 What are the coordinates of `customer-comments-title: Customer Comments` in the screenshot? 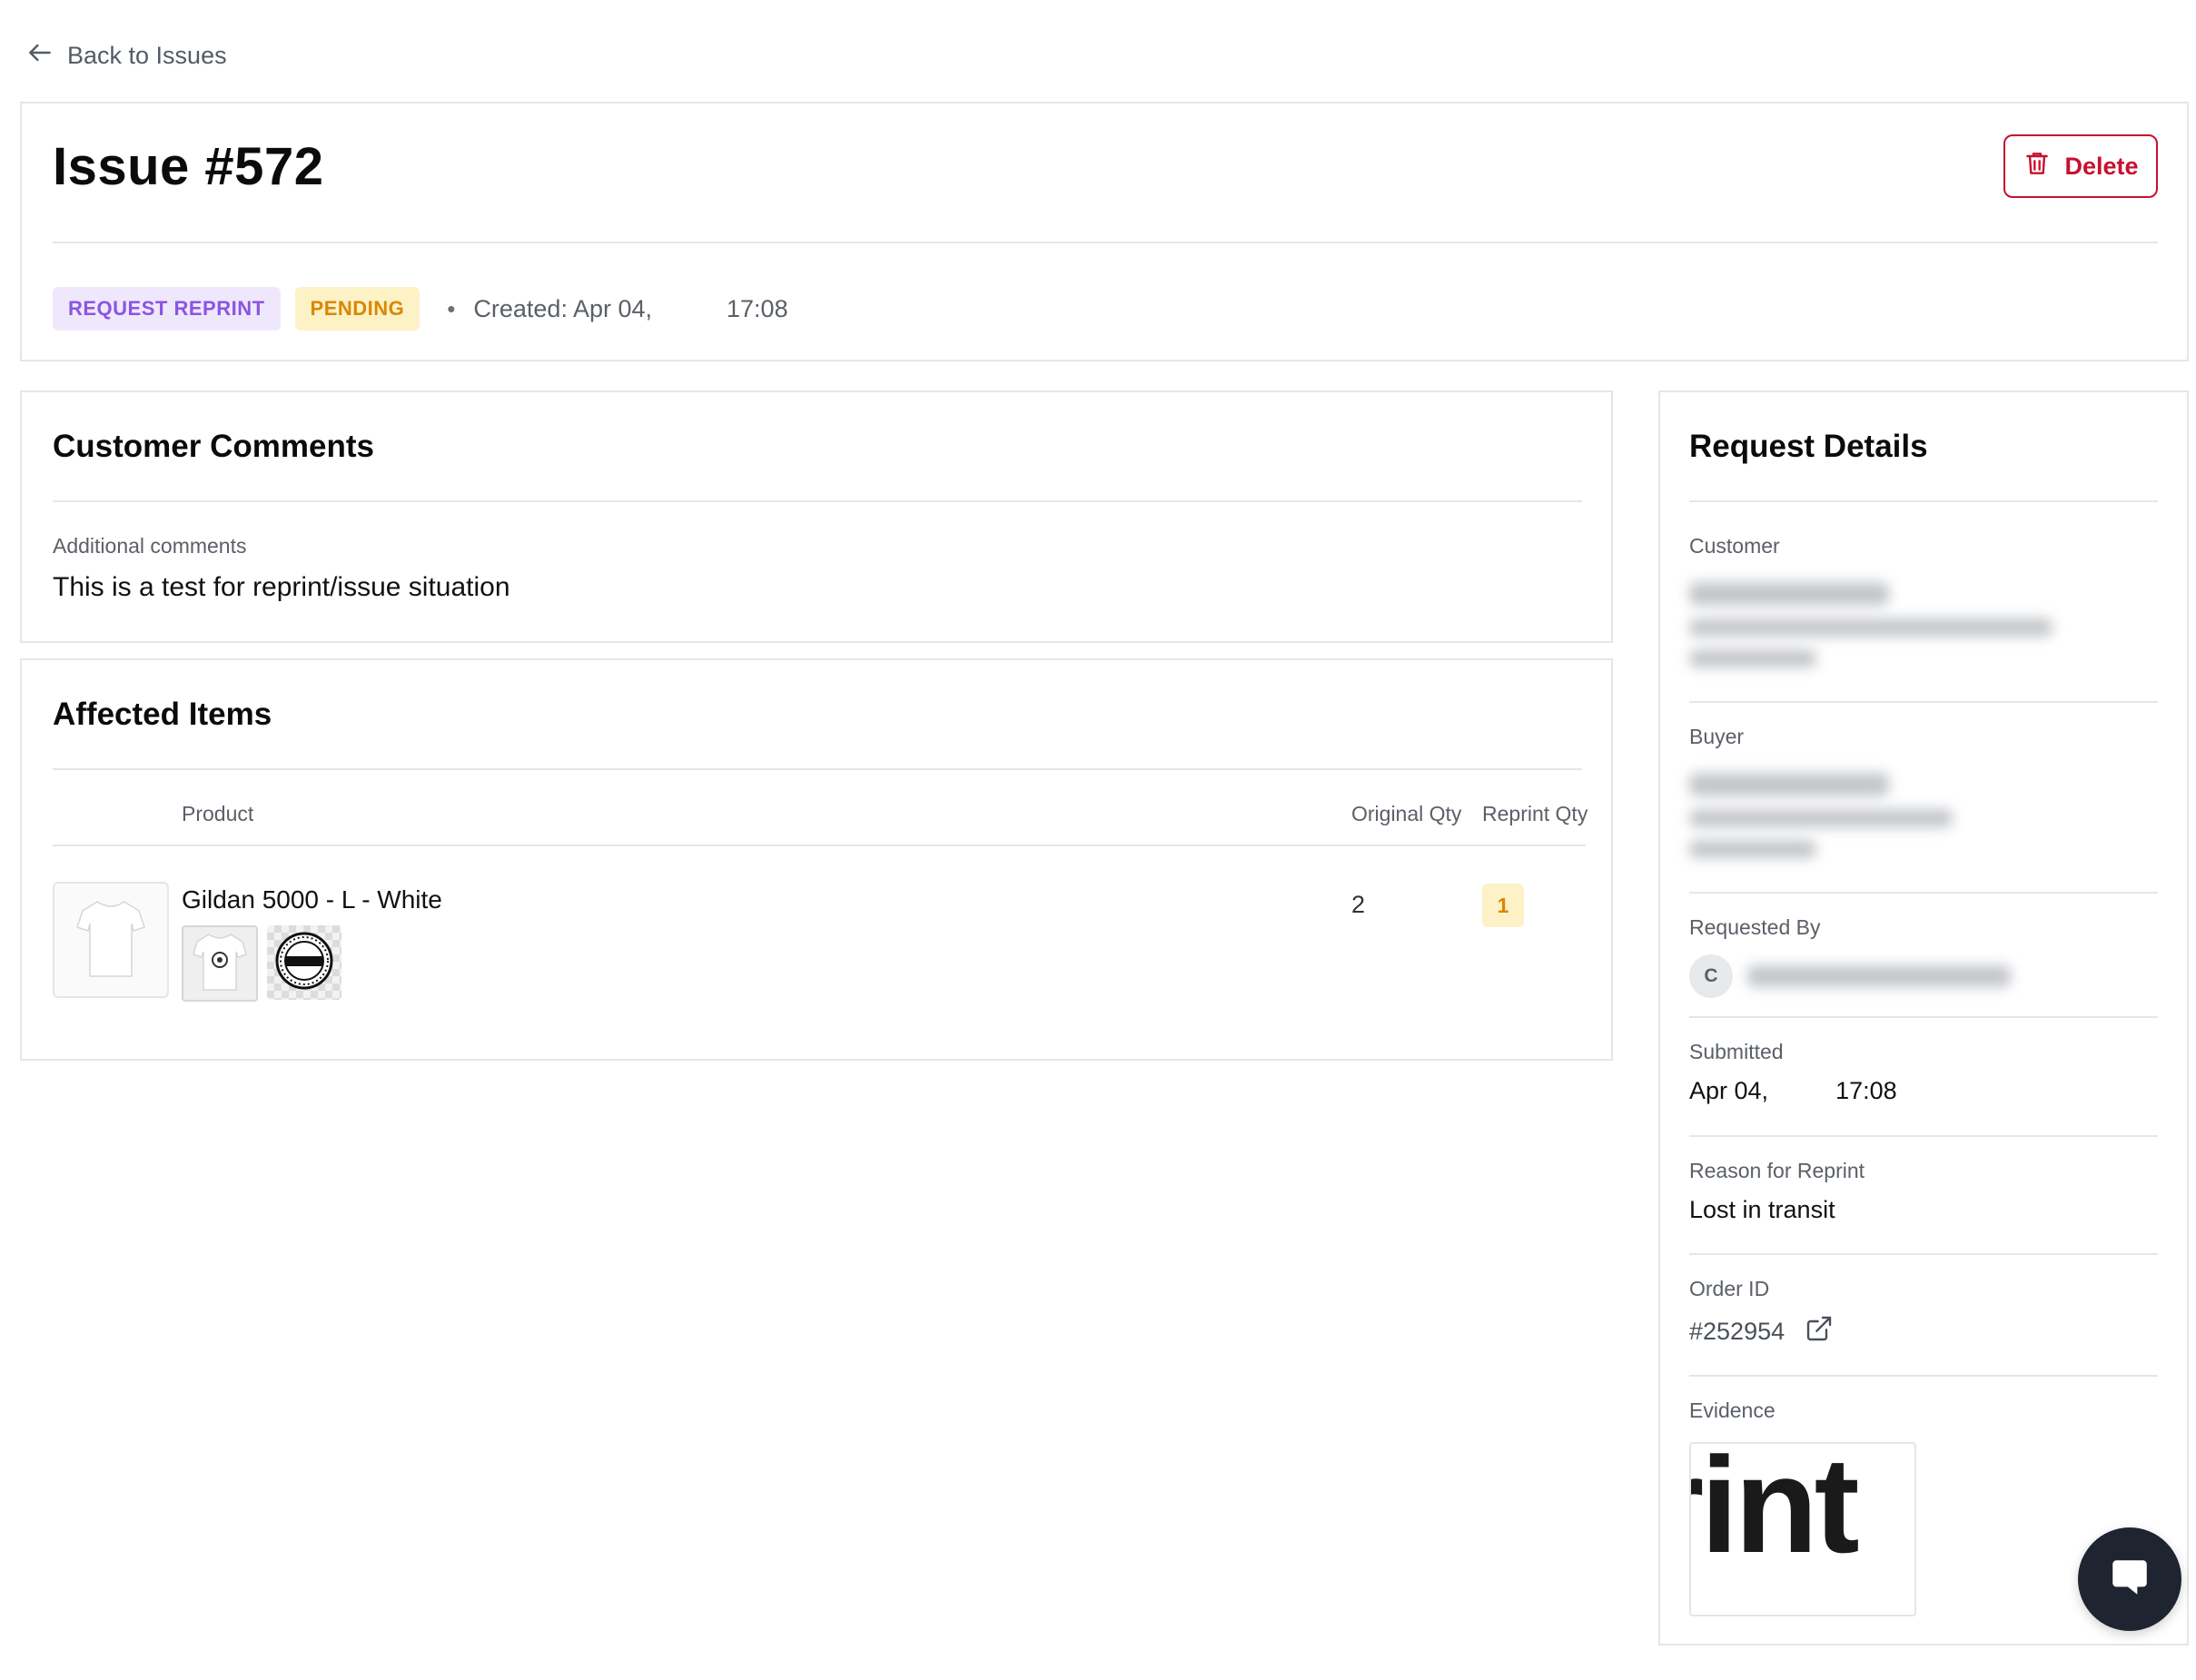 It's located at (213, 447).